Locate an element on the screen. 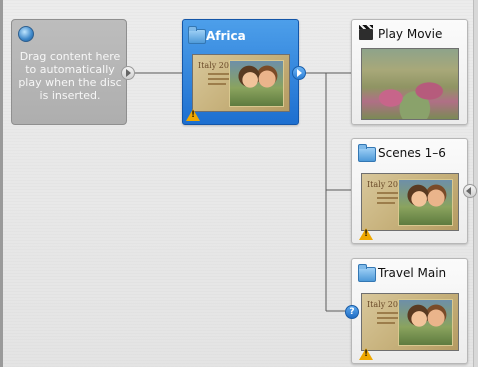 The image size is (478, 367). scenes-collapse-port is located at coordinates (470, 191).